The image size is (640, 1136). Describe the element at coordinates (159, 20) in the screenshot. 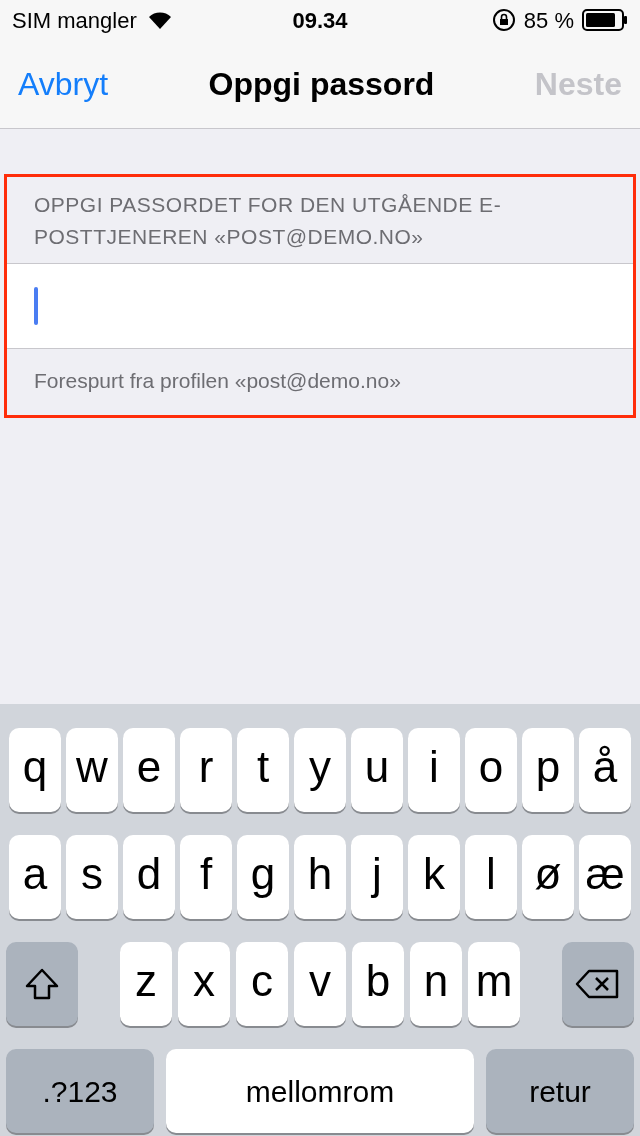

I see `wifi-icon` at that location.